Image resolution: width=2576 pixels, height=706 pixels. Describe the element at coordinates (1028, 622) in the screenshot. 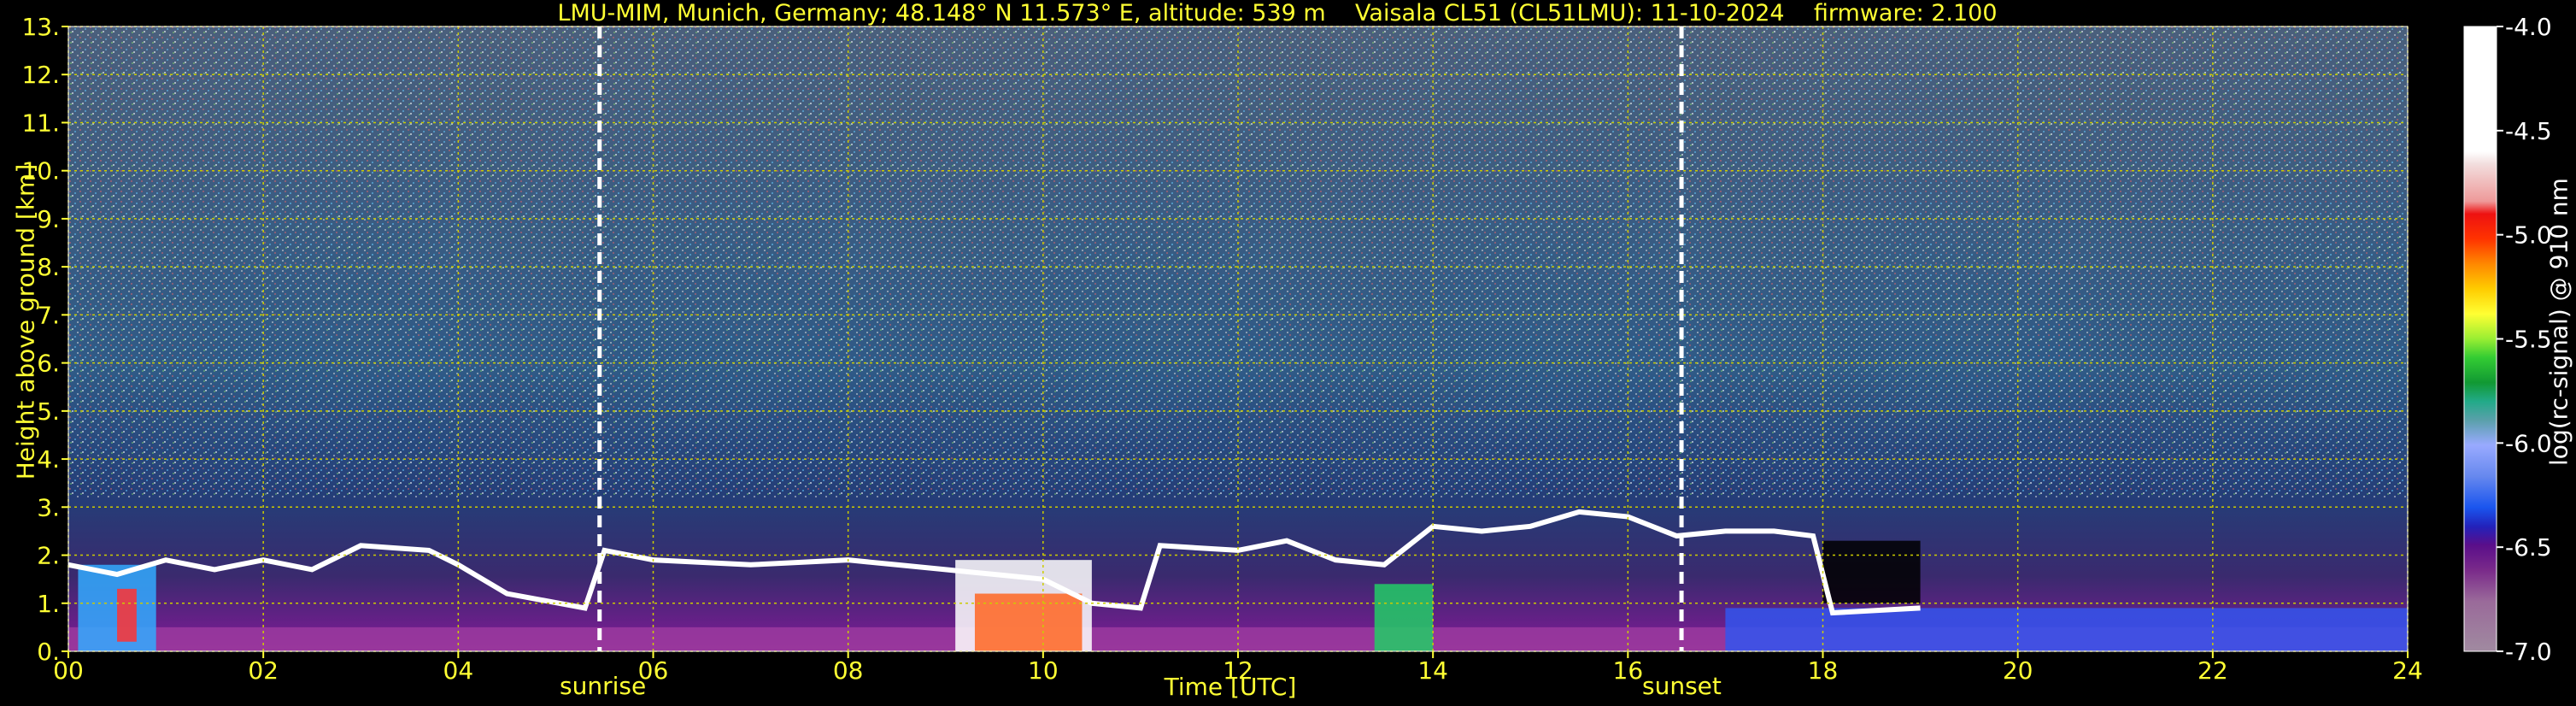

I see `dense-cloud-core` at that location.